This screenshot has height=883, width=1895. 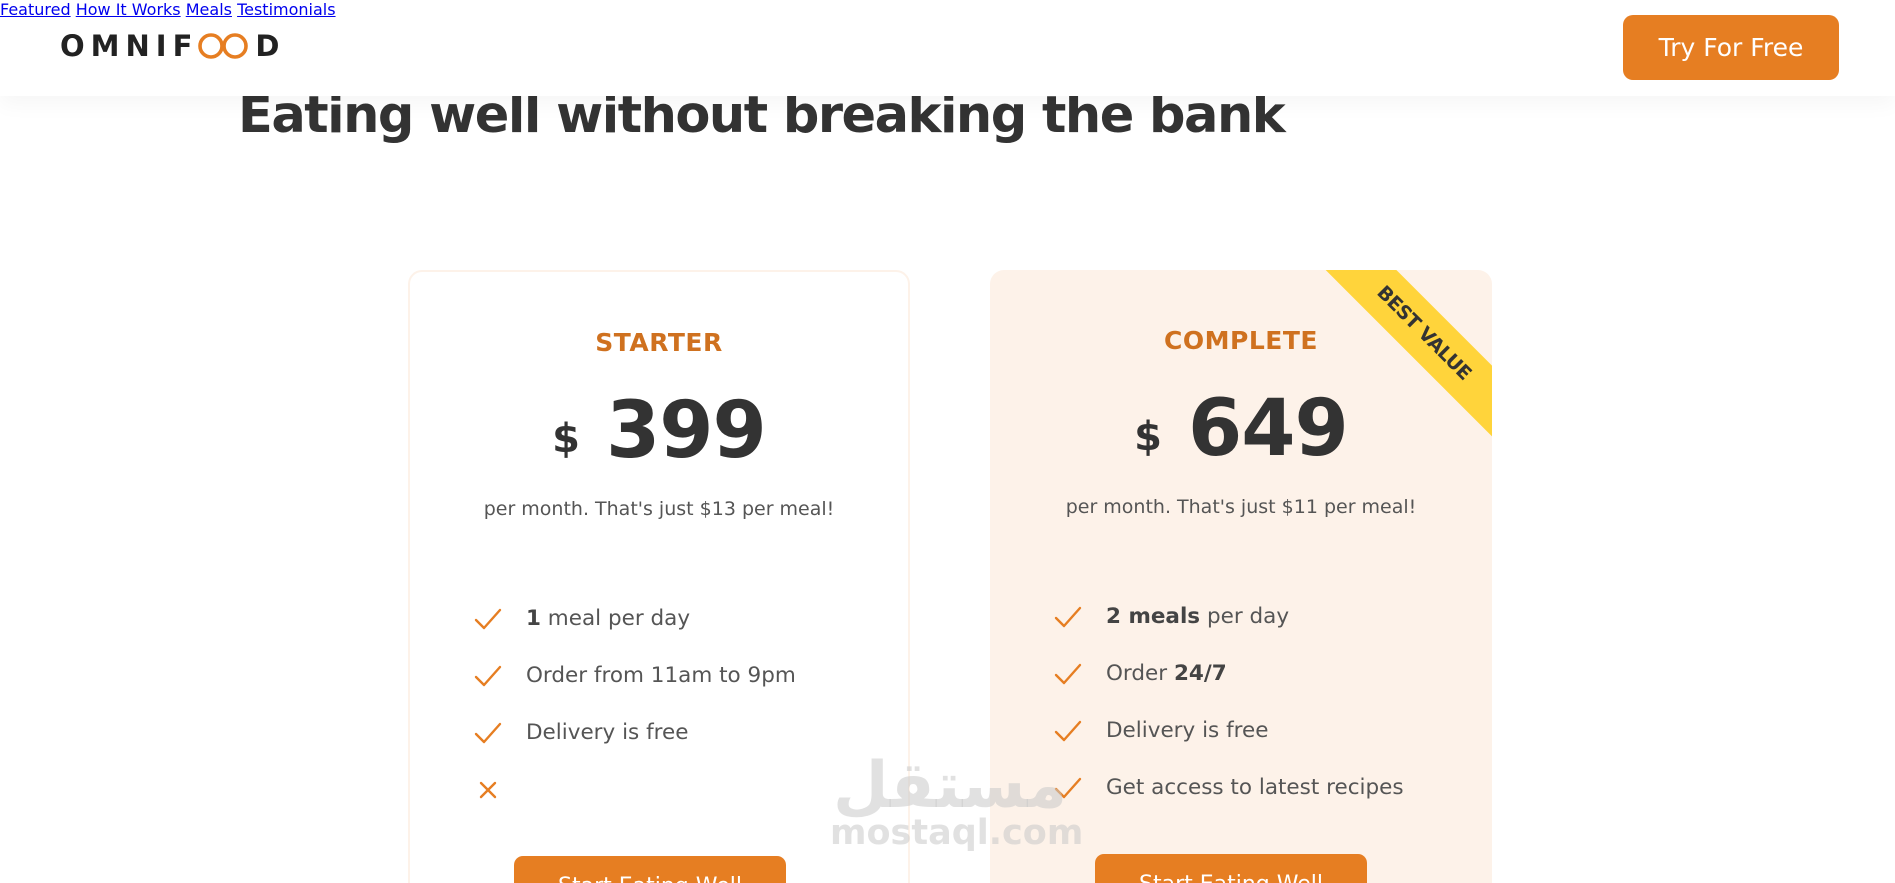 What do you see at coordinates (35, 9) in the screenshot?
I see `nav-featured: Featured` at bounding box center [35, 9].